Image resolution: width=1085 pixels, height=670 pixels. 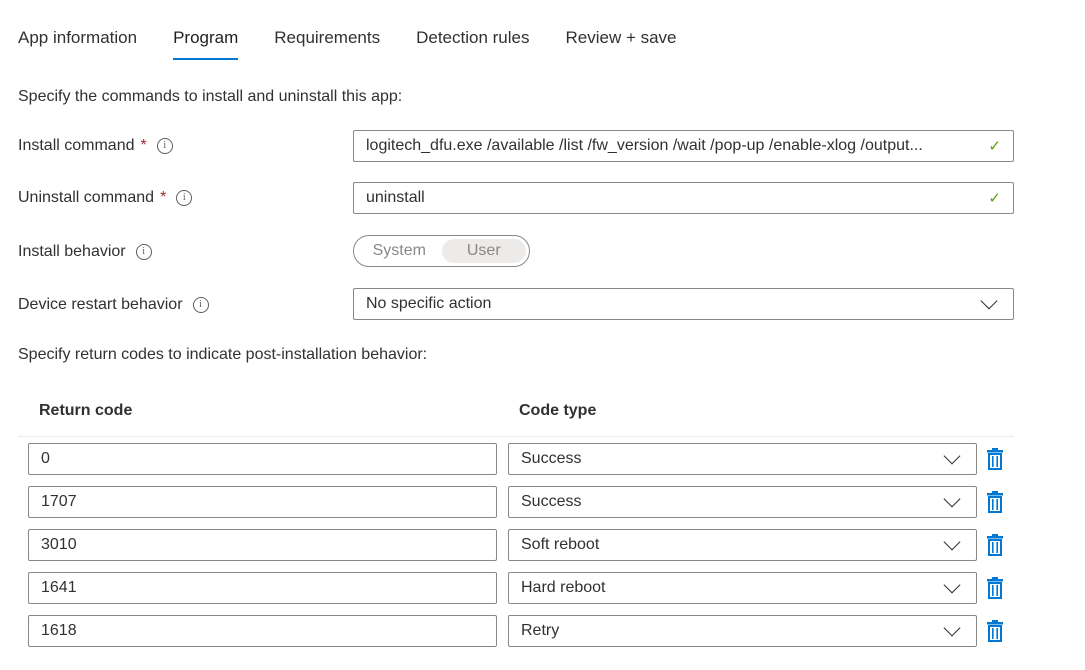 What do you see at coordinates (262, 631) in the screenshot?
I see `return-code-input: 1618` at bounding box center [262, 631].